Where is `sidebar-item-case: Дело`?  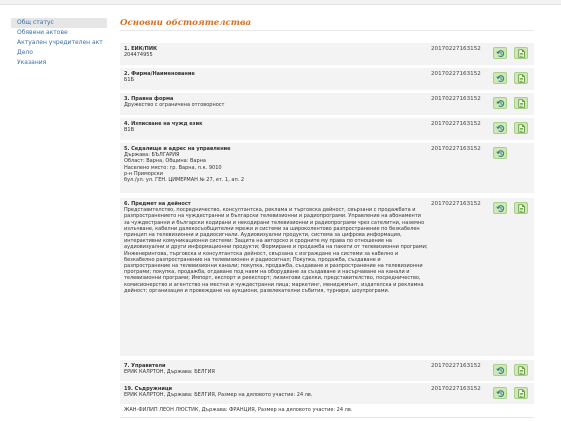 sidebar-item-case: Дело is located at coordinates (59, 53).